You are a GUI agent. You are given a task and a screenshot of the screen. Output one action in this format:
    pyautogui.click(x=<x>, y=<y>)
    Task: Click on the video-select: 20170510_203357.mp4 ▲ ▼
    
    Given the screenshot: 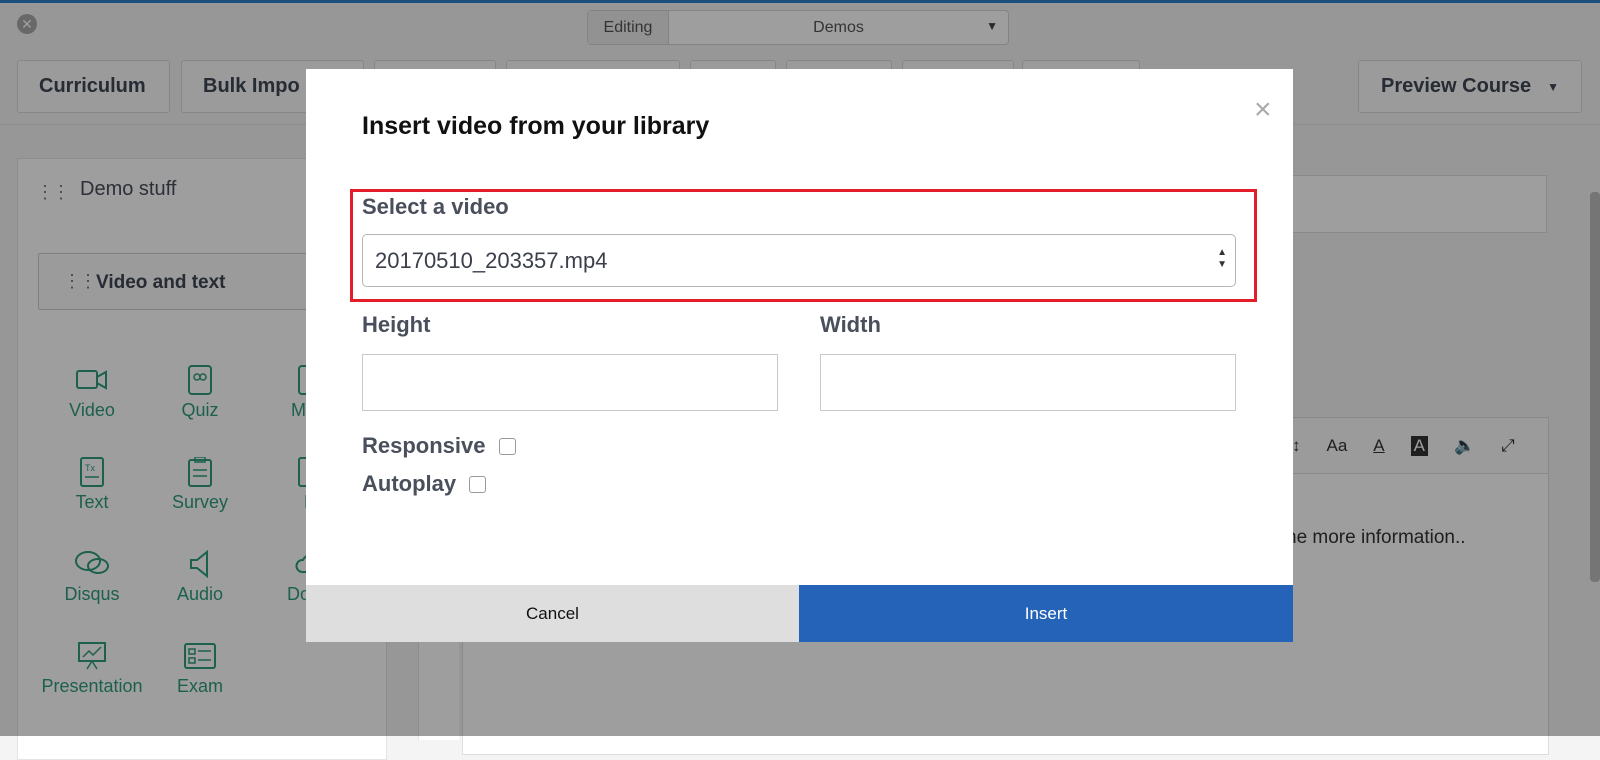 What is the action you would take?
    pyautogui.click(x=799, y=260)
    